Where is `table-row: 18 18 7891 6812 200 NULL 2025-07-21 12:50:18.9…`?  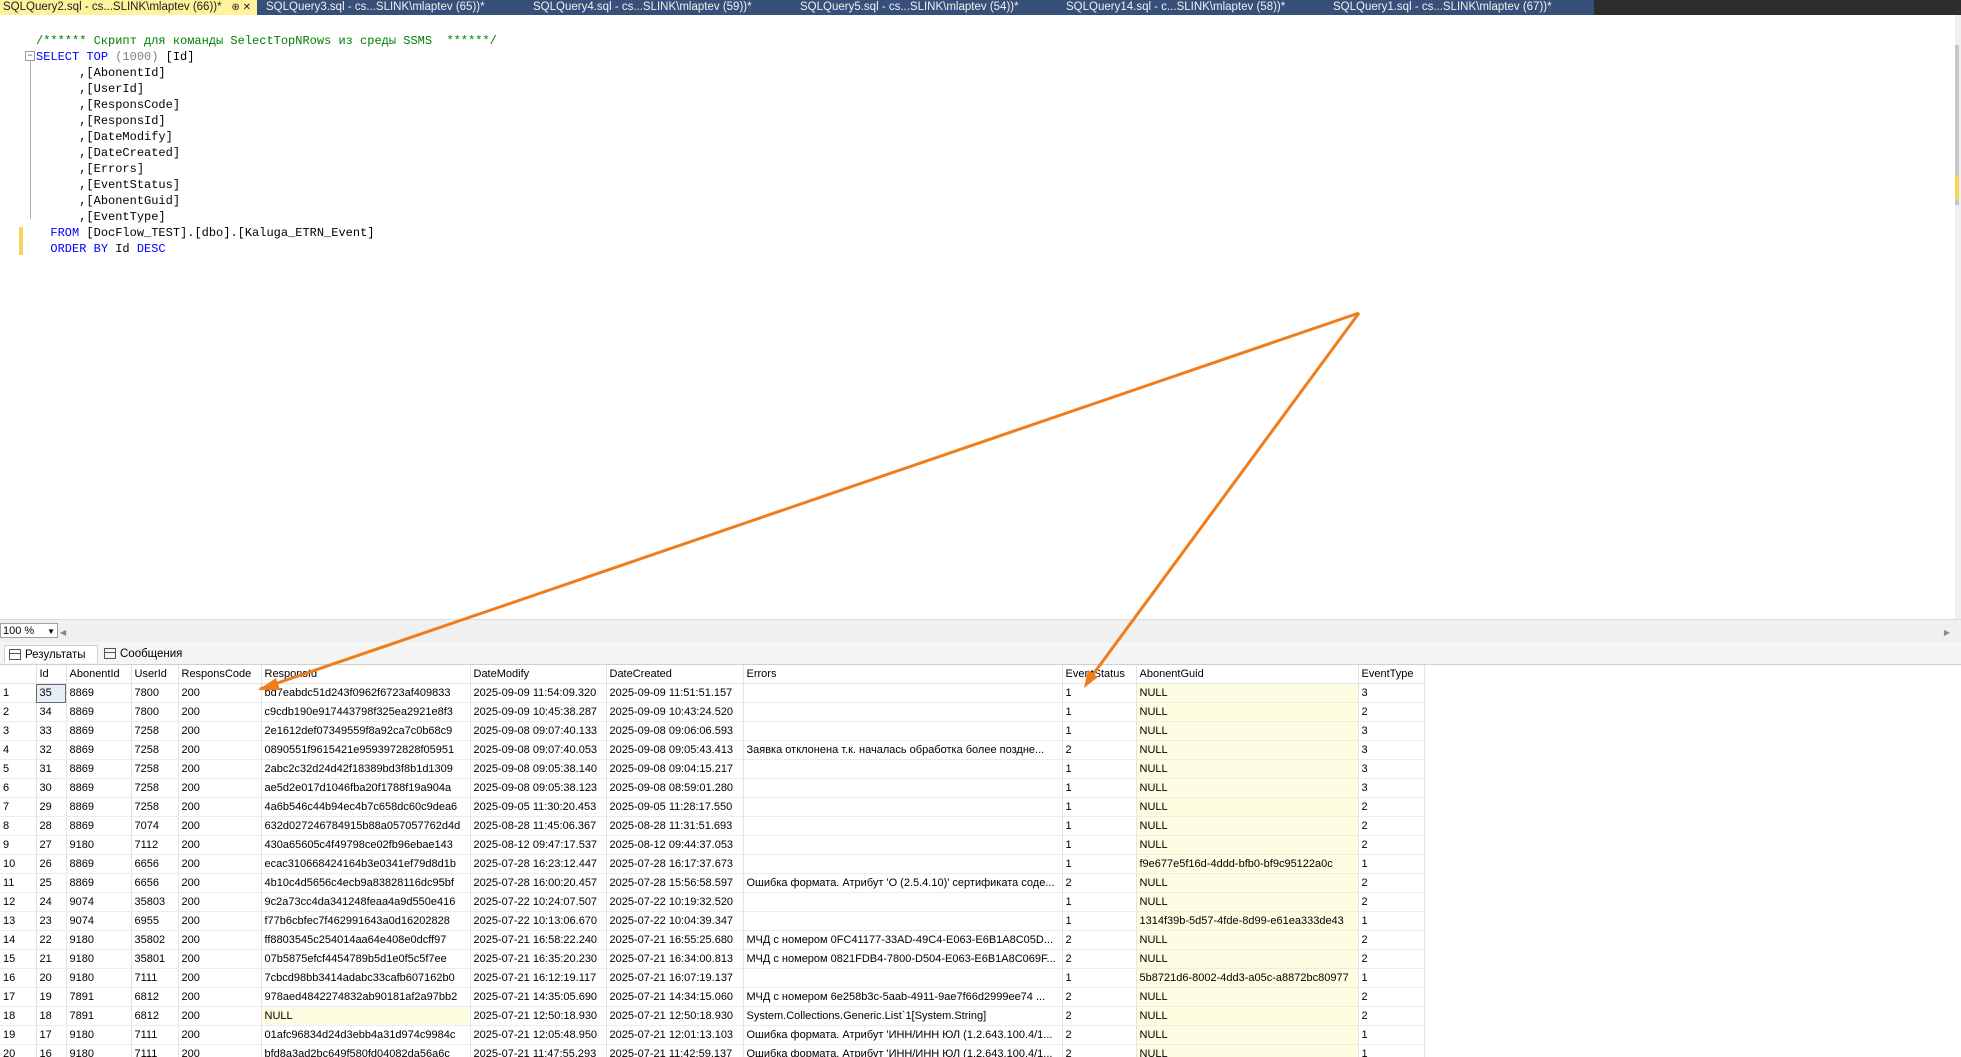
table-row: 18 18 7891 6812 200 NULL 2025-07-21 12:50:18.9… is located at coordinates (712, 1016).